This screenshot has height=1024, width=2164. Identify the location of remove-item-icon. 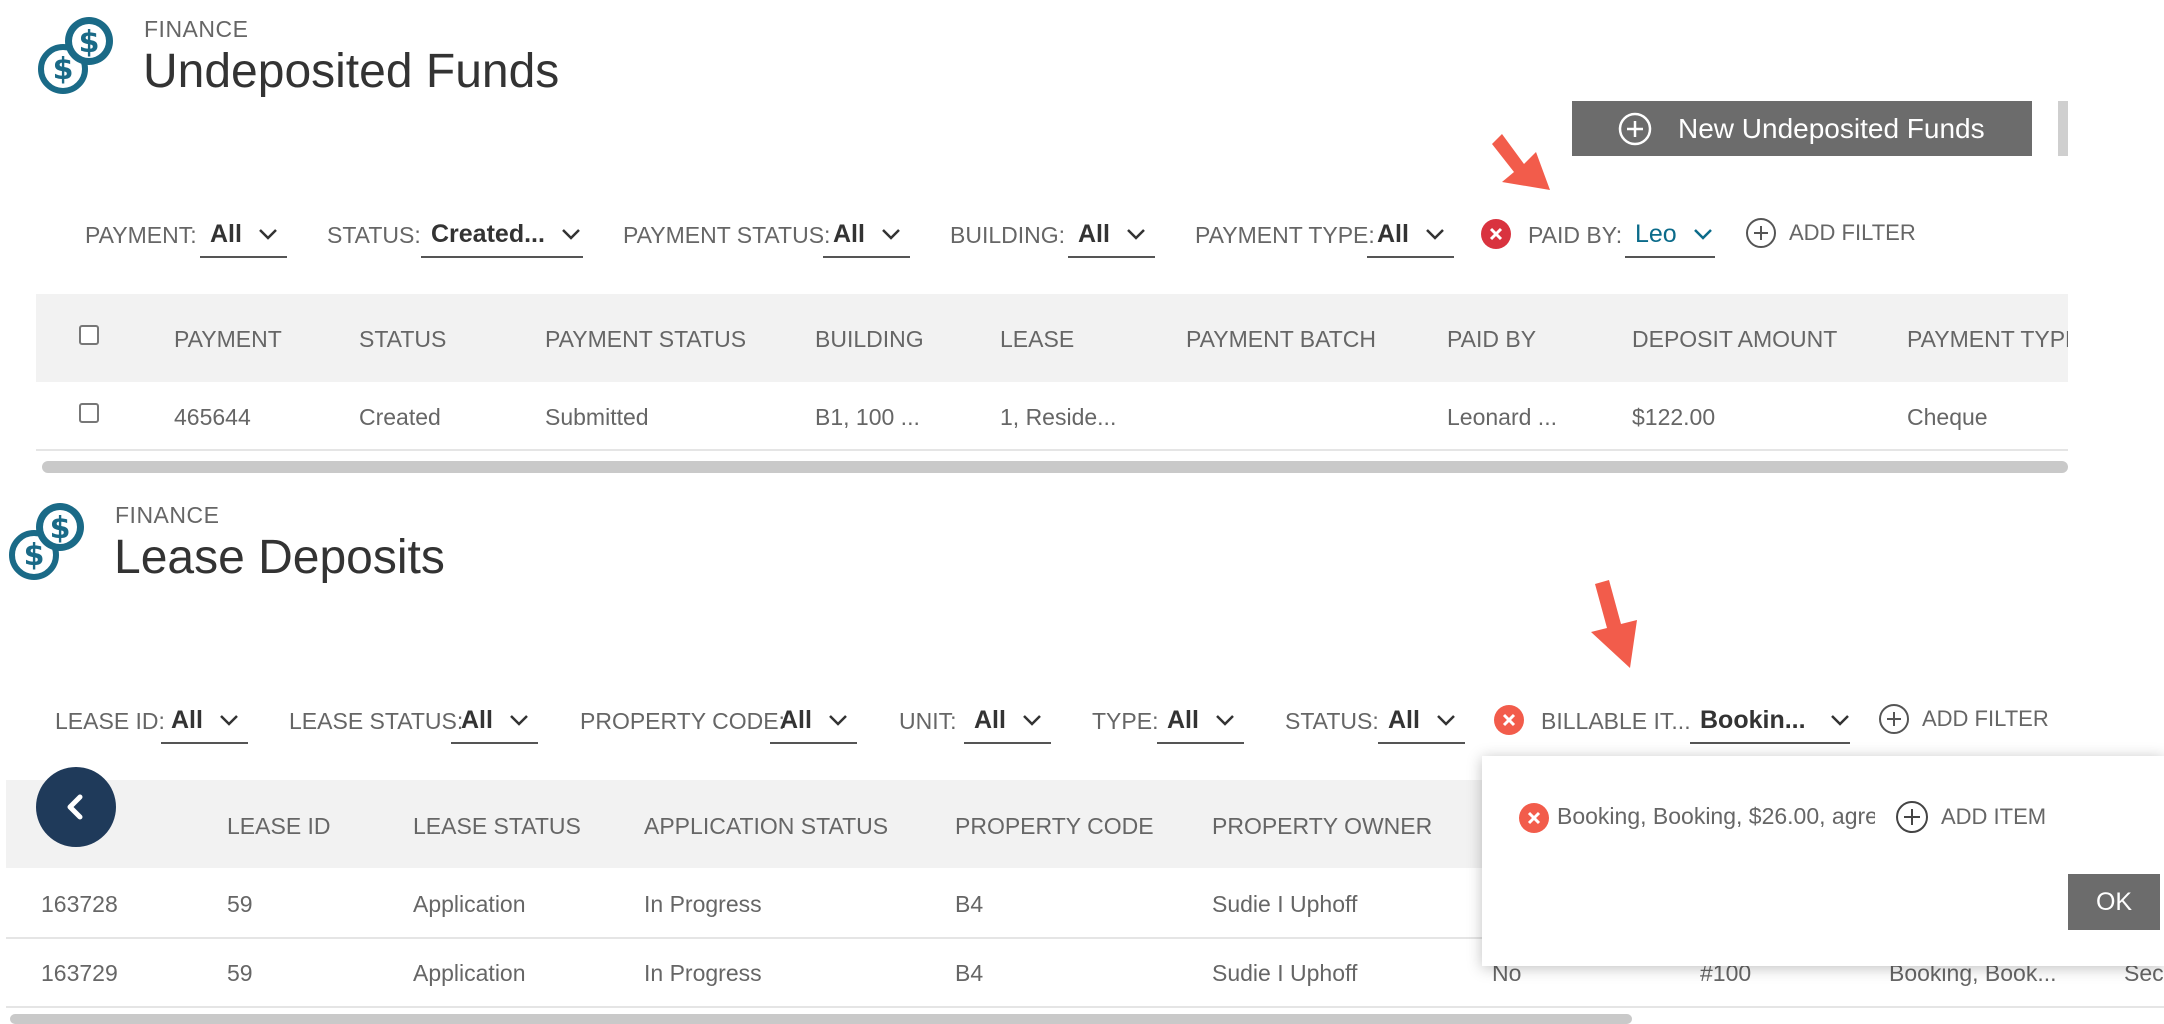
(1534, 818).